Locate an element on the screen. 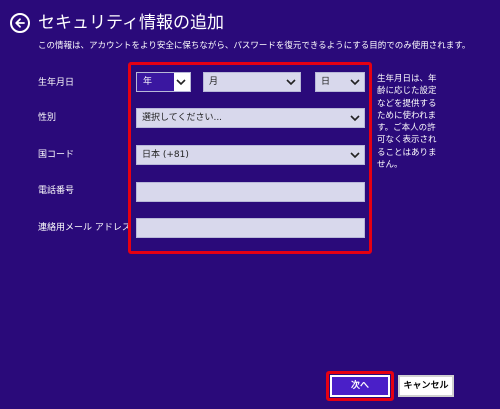 The image size is (500, 409). birth-year-select: 年 is located at coordinates (163, 82).